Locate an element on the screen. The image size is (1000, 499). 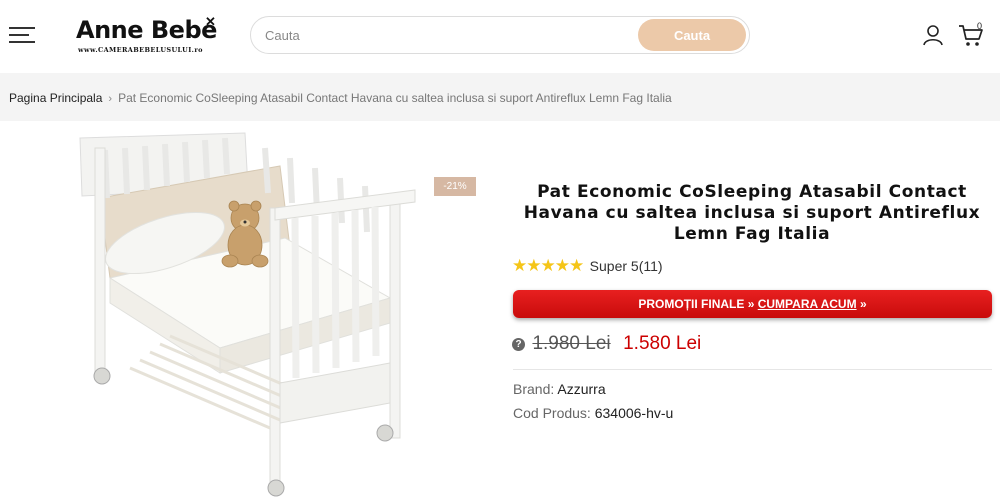
brand-value: Azzurra is located at coordinates (581, 389).